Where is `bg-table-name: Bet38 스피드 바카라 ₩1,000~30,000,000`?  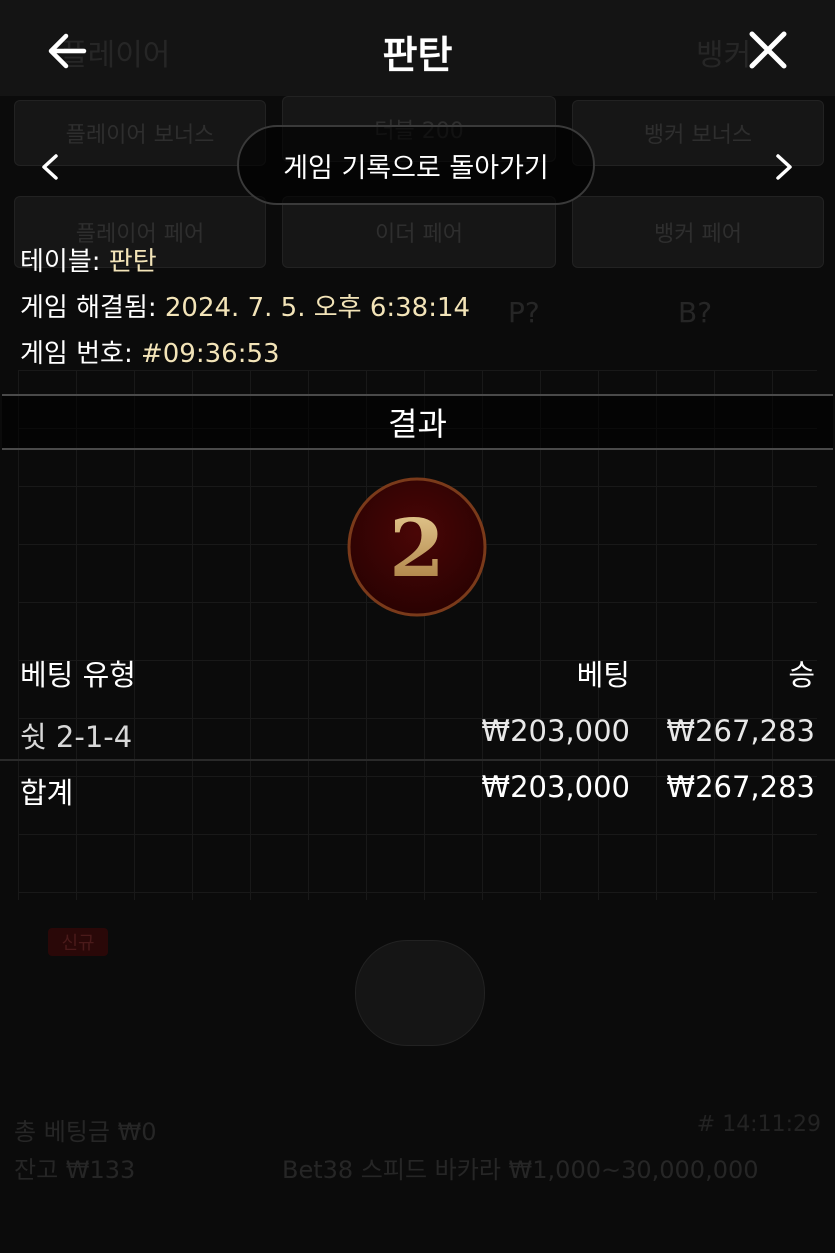 bg-table-name: Bet38 스피드 바카라 ₩1,000~30,000,000 is located at coordinates (520, 1170).